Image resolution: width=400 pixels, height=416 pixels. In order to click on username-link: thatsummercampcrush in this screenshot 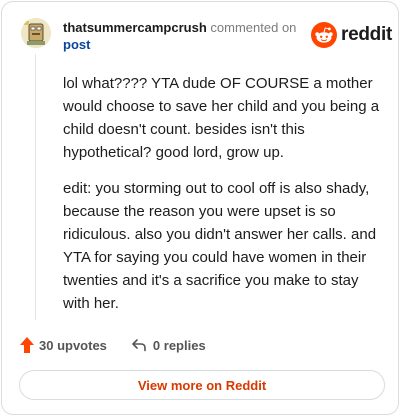, I will do `click(135, 27)`.